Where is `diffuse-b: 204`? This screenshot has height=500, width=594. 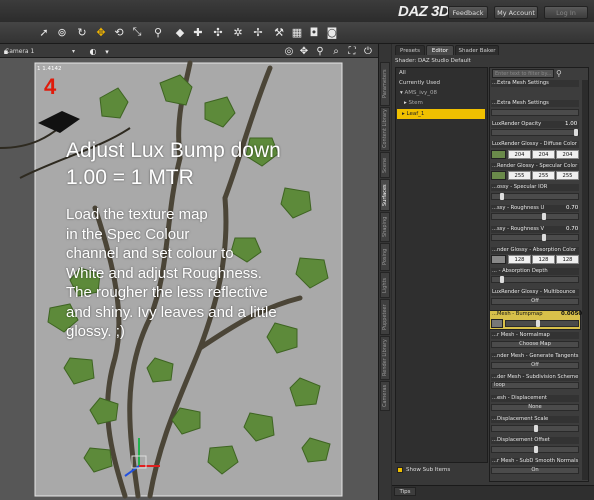 diffuse-b: 204 is located at coordinates (567, 154).